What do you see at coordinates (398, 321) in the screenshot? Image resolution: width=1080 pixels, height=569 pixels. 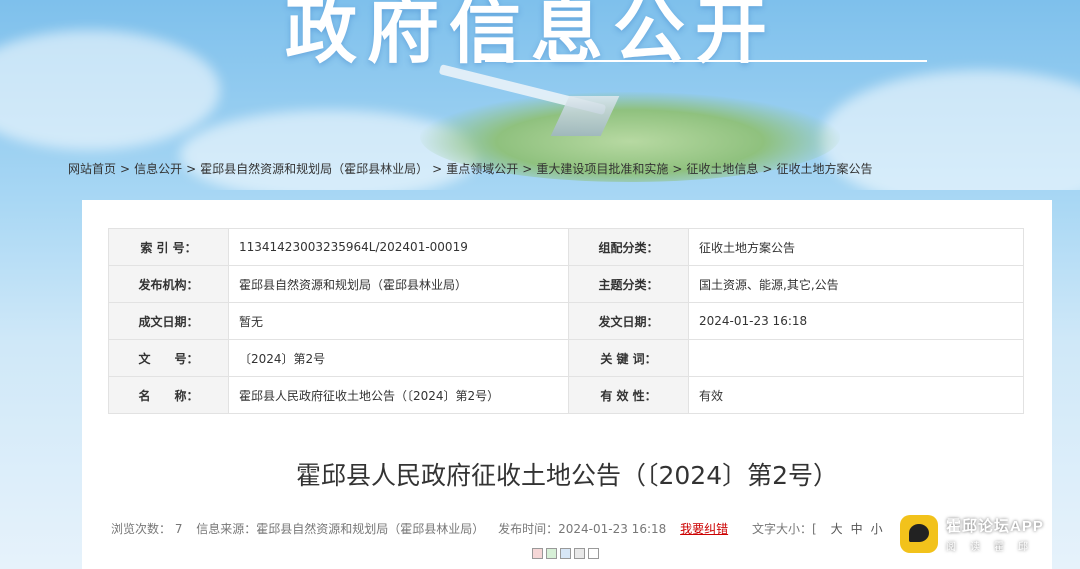 I see `created-date-value: 暂无` at bounding box center [398, 321].